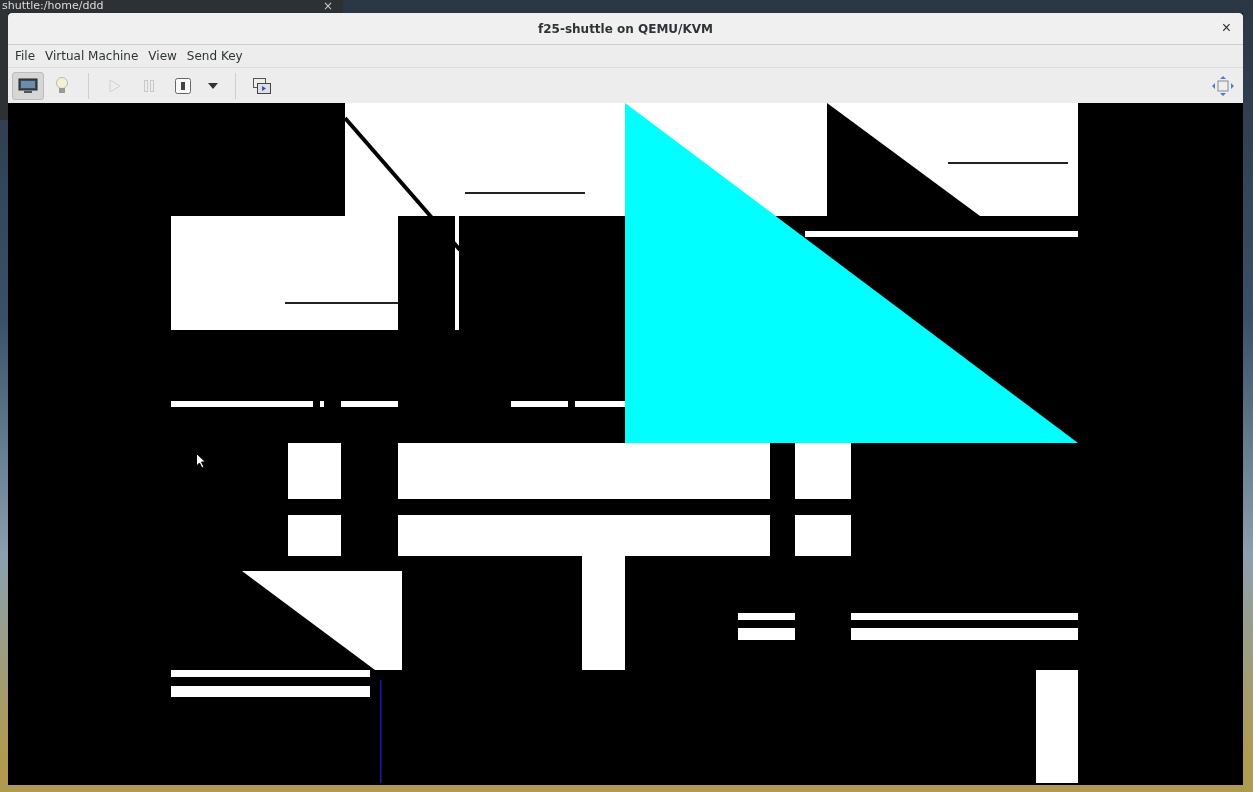 Image resolution: width=1253 pixels, height=792 pixels. I want to click on lightbulb-icon, so click(62, 85).